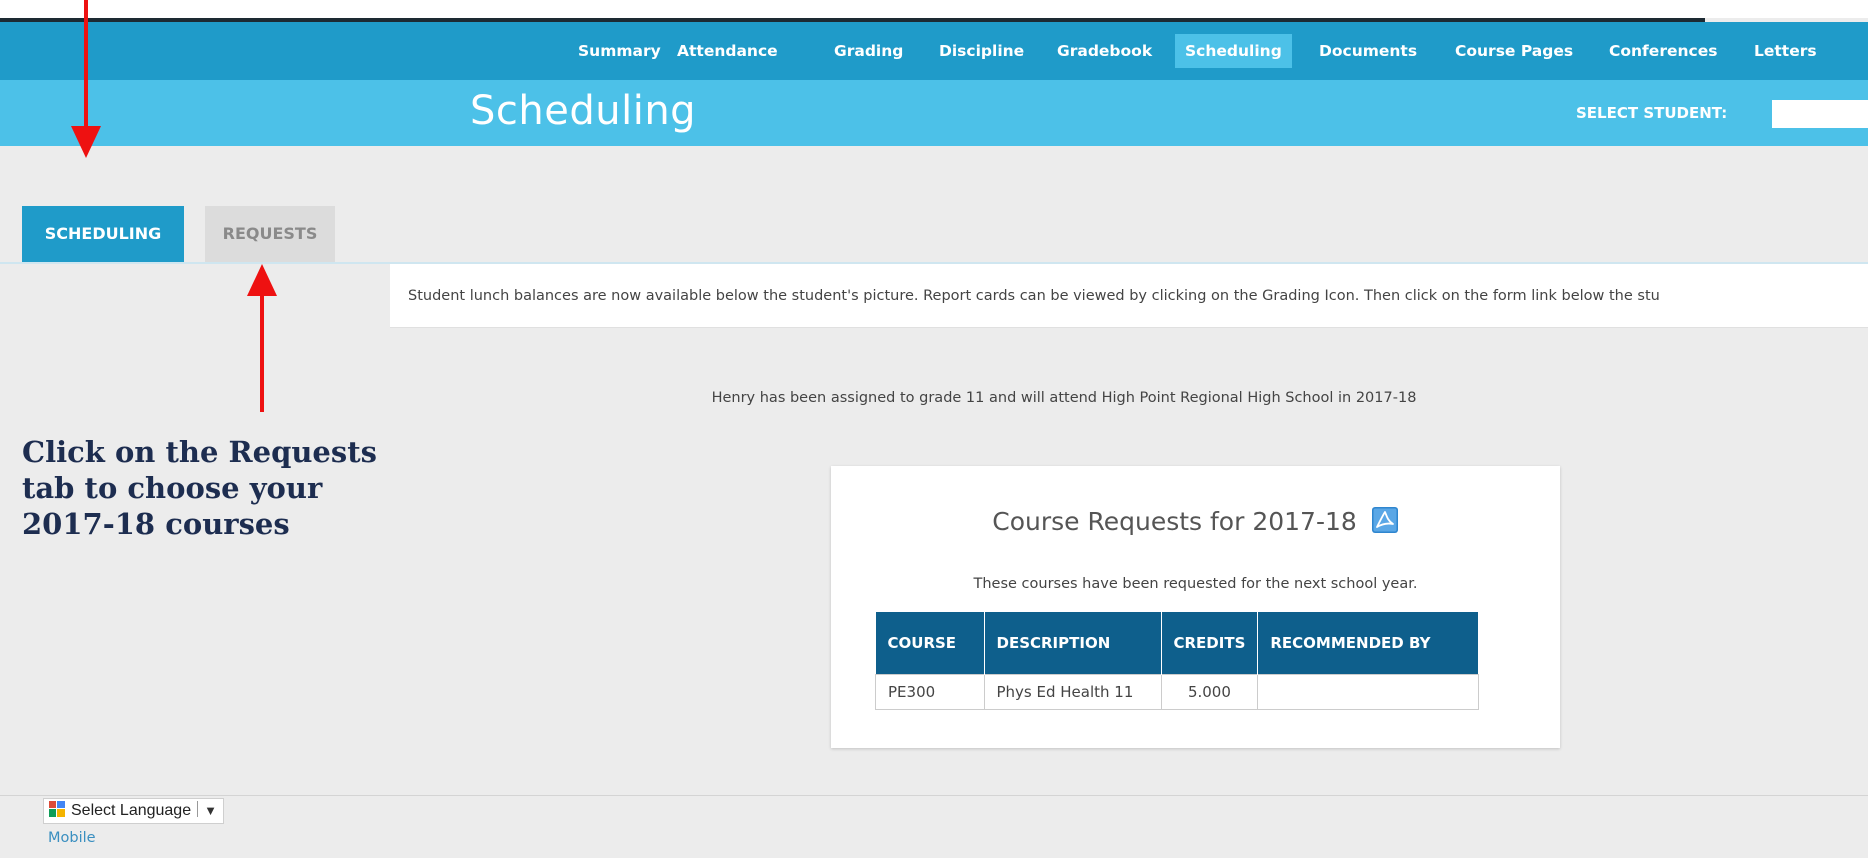 This screenshot has width=1868, height=858. What do you see at coordinates (1073, 643) in the screenshot?
I see `column-header-description: DESCRIPTION` at bounding box center [1073, 643].